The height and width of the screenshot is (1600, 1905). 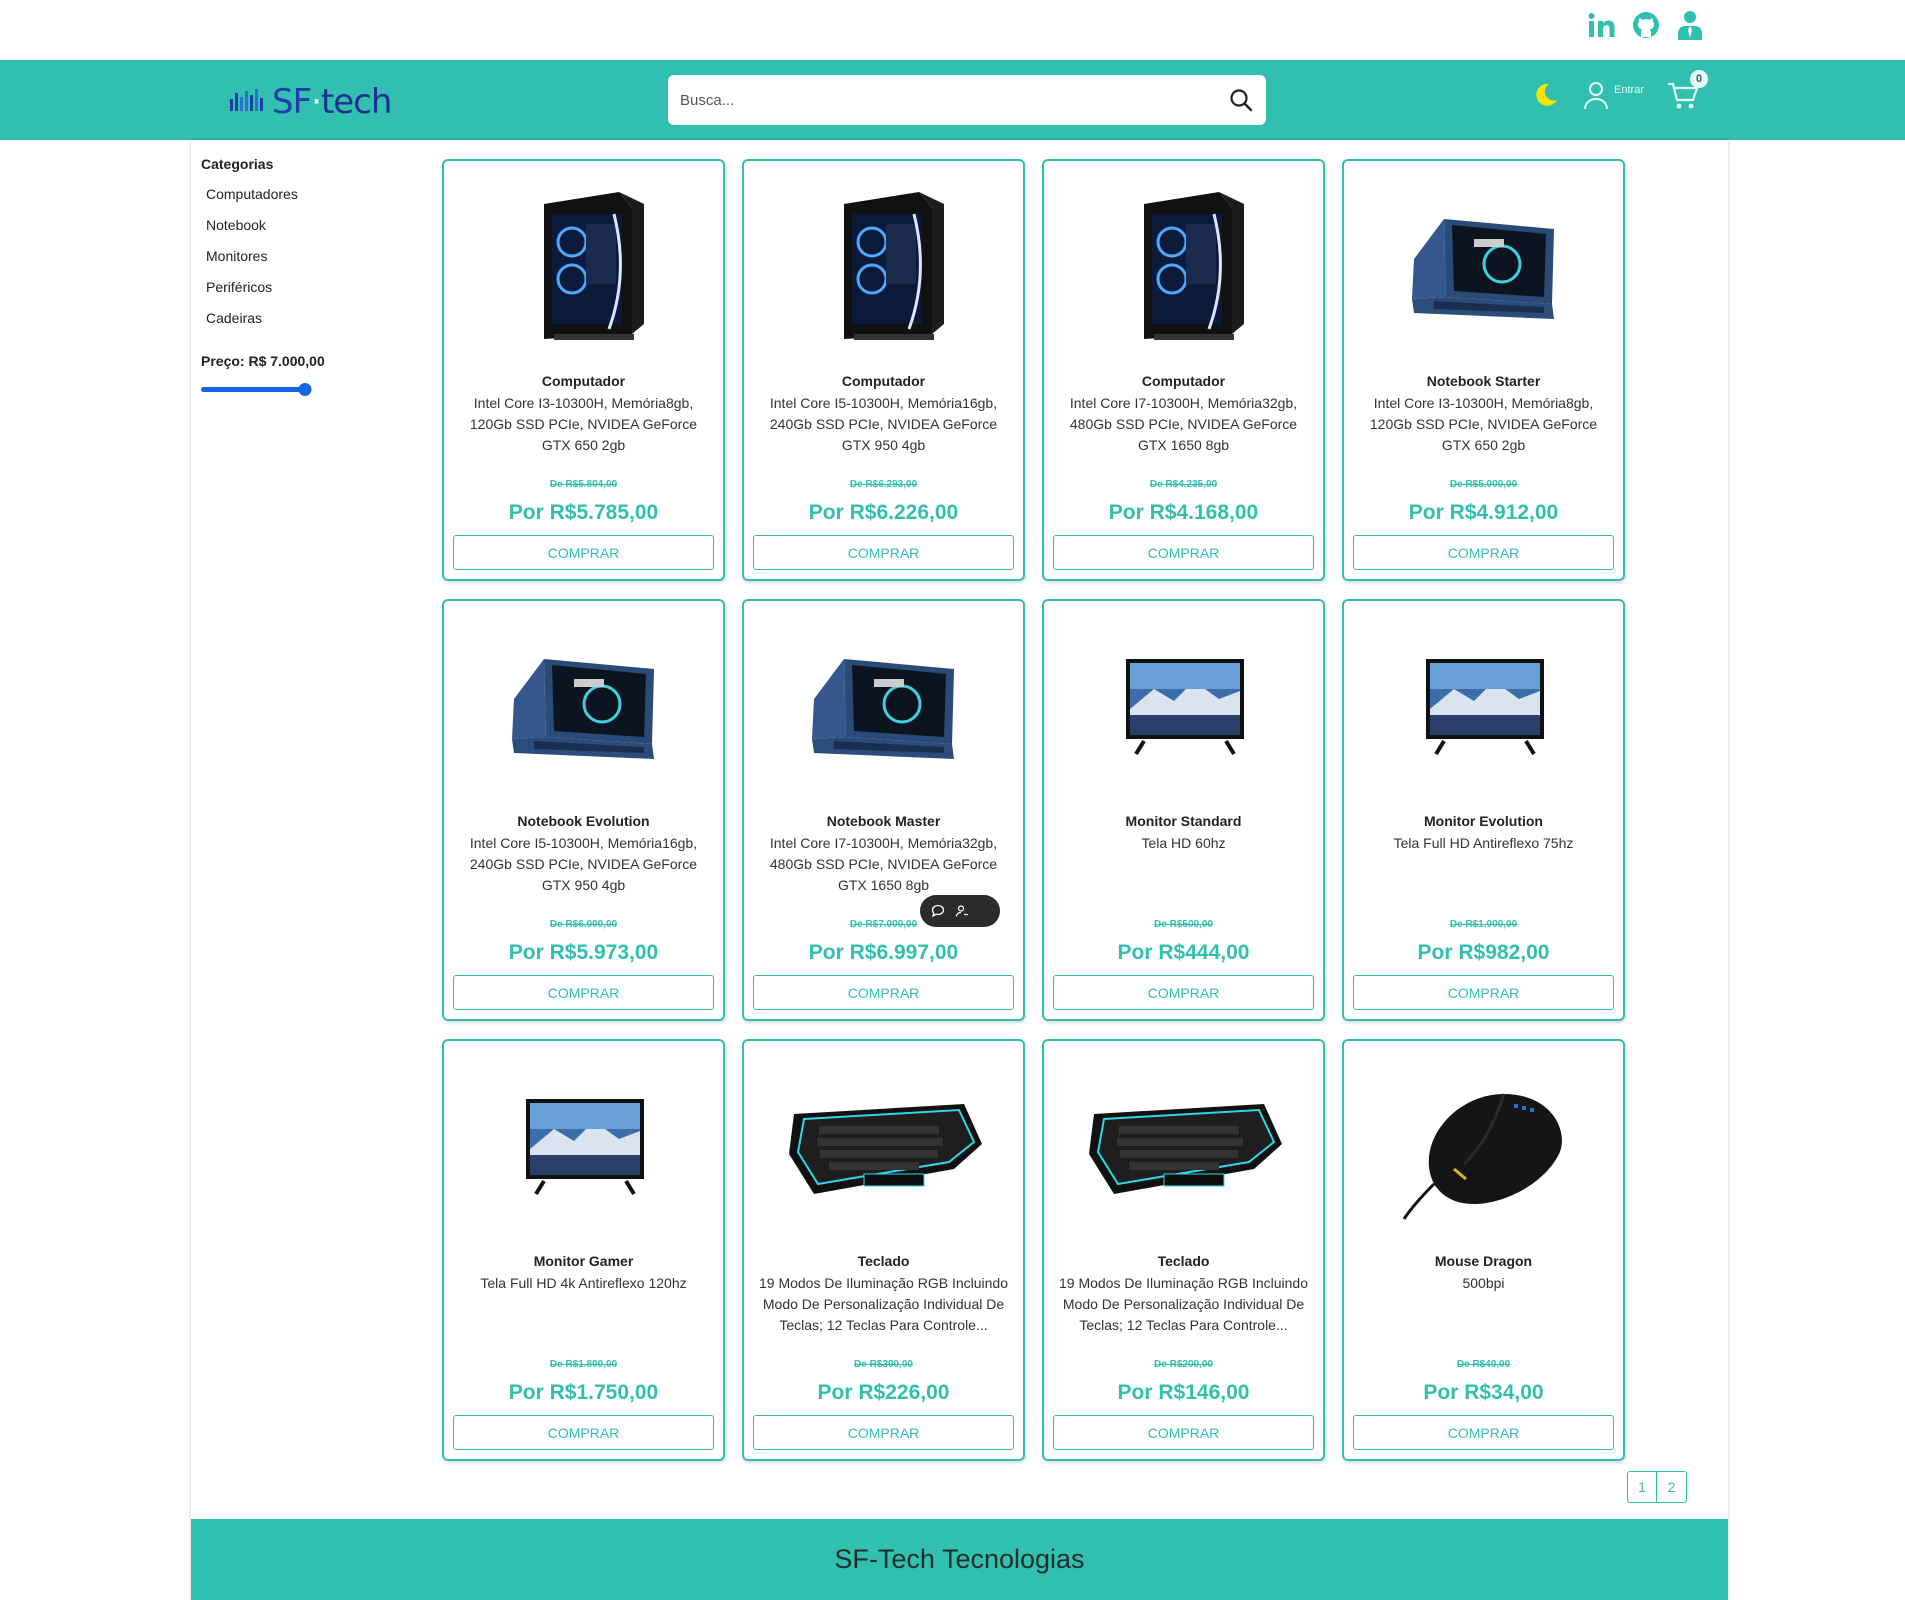 I want to click on price-filter-label: Preço: R$ 7.000,00, so click(x=263, y=361).